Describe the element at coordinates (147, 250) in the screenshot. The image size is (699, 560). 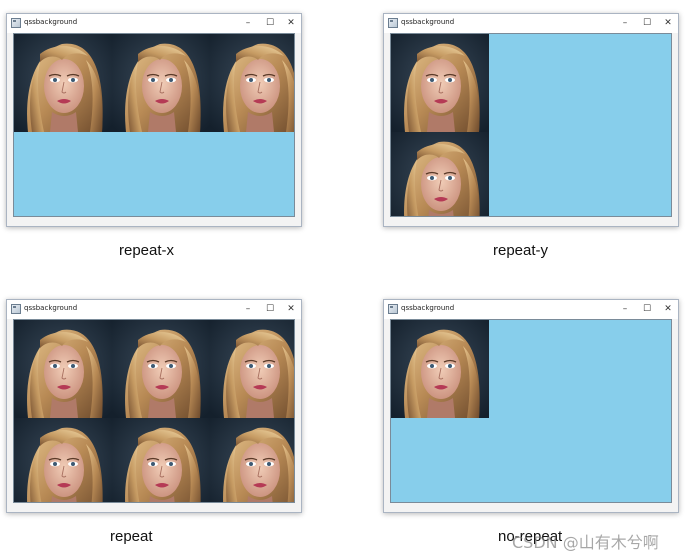
I see `caption-repeat-x: repeat-x` at that location.